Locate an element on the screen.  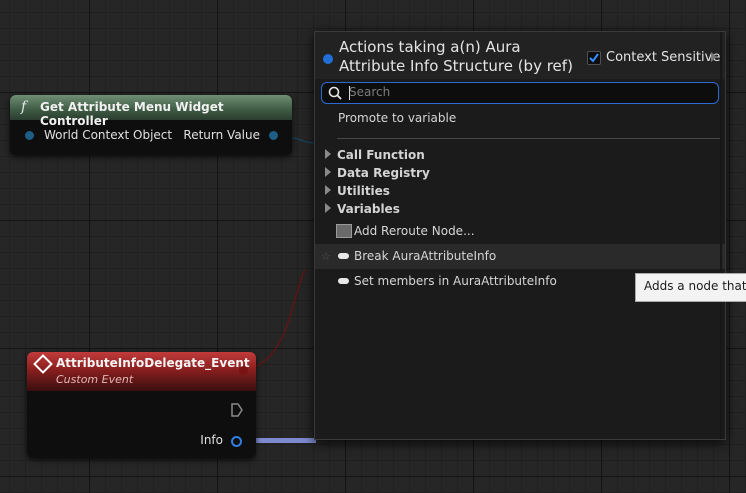
checkmark-icon is located at coordinates (594, 58).